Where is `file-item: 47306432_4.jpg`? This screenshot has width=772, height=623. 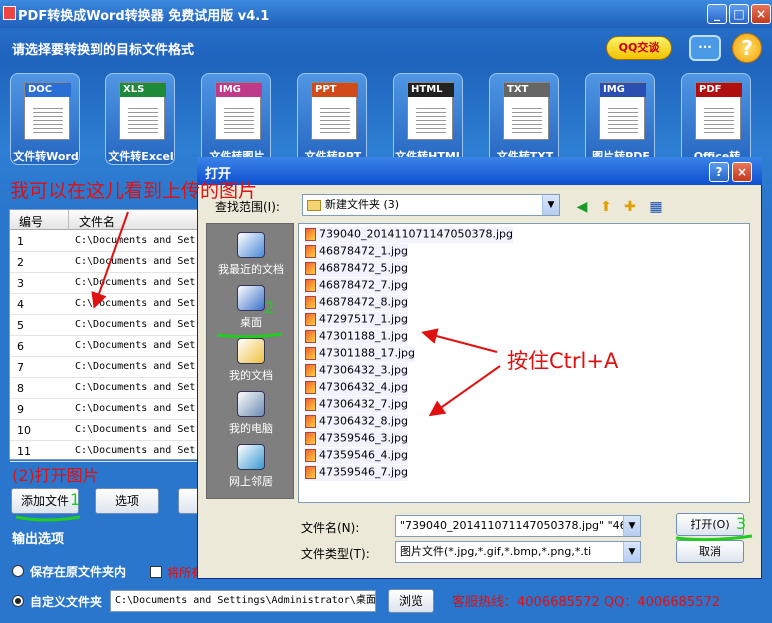
file-item: 47306432_4.jpg is located at coordinates (357, 388).